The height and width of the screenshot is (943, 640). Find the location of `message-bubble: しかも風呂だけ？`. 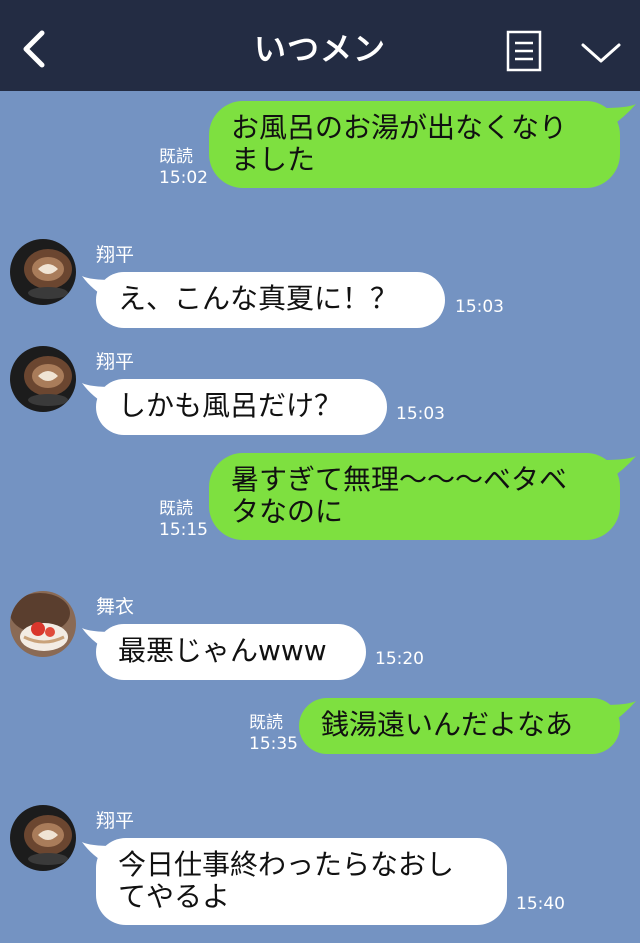

message-bubble: しかも風呂だけ？ is located at coordinates (241, 407).